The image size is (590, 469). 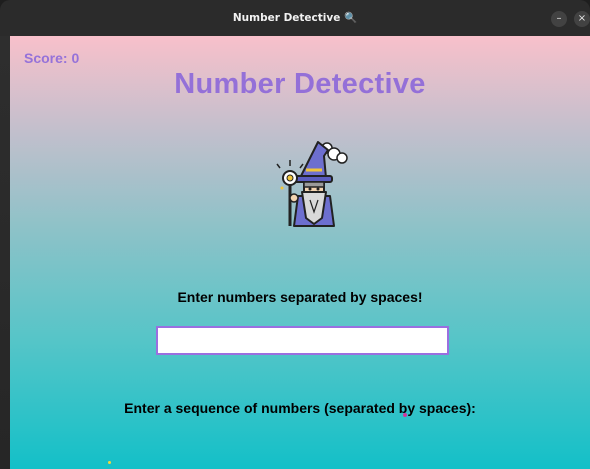 I want to click on number-input, so click(x=302, y=340).